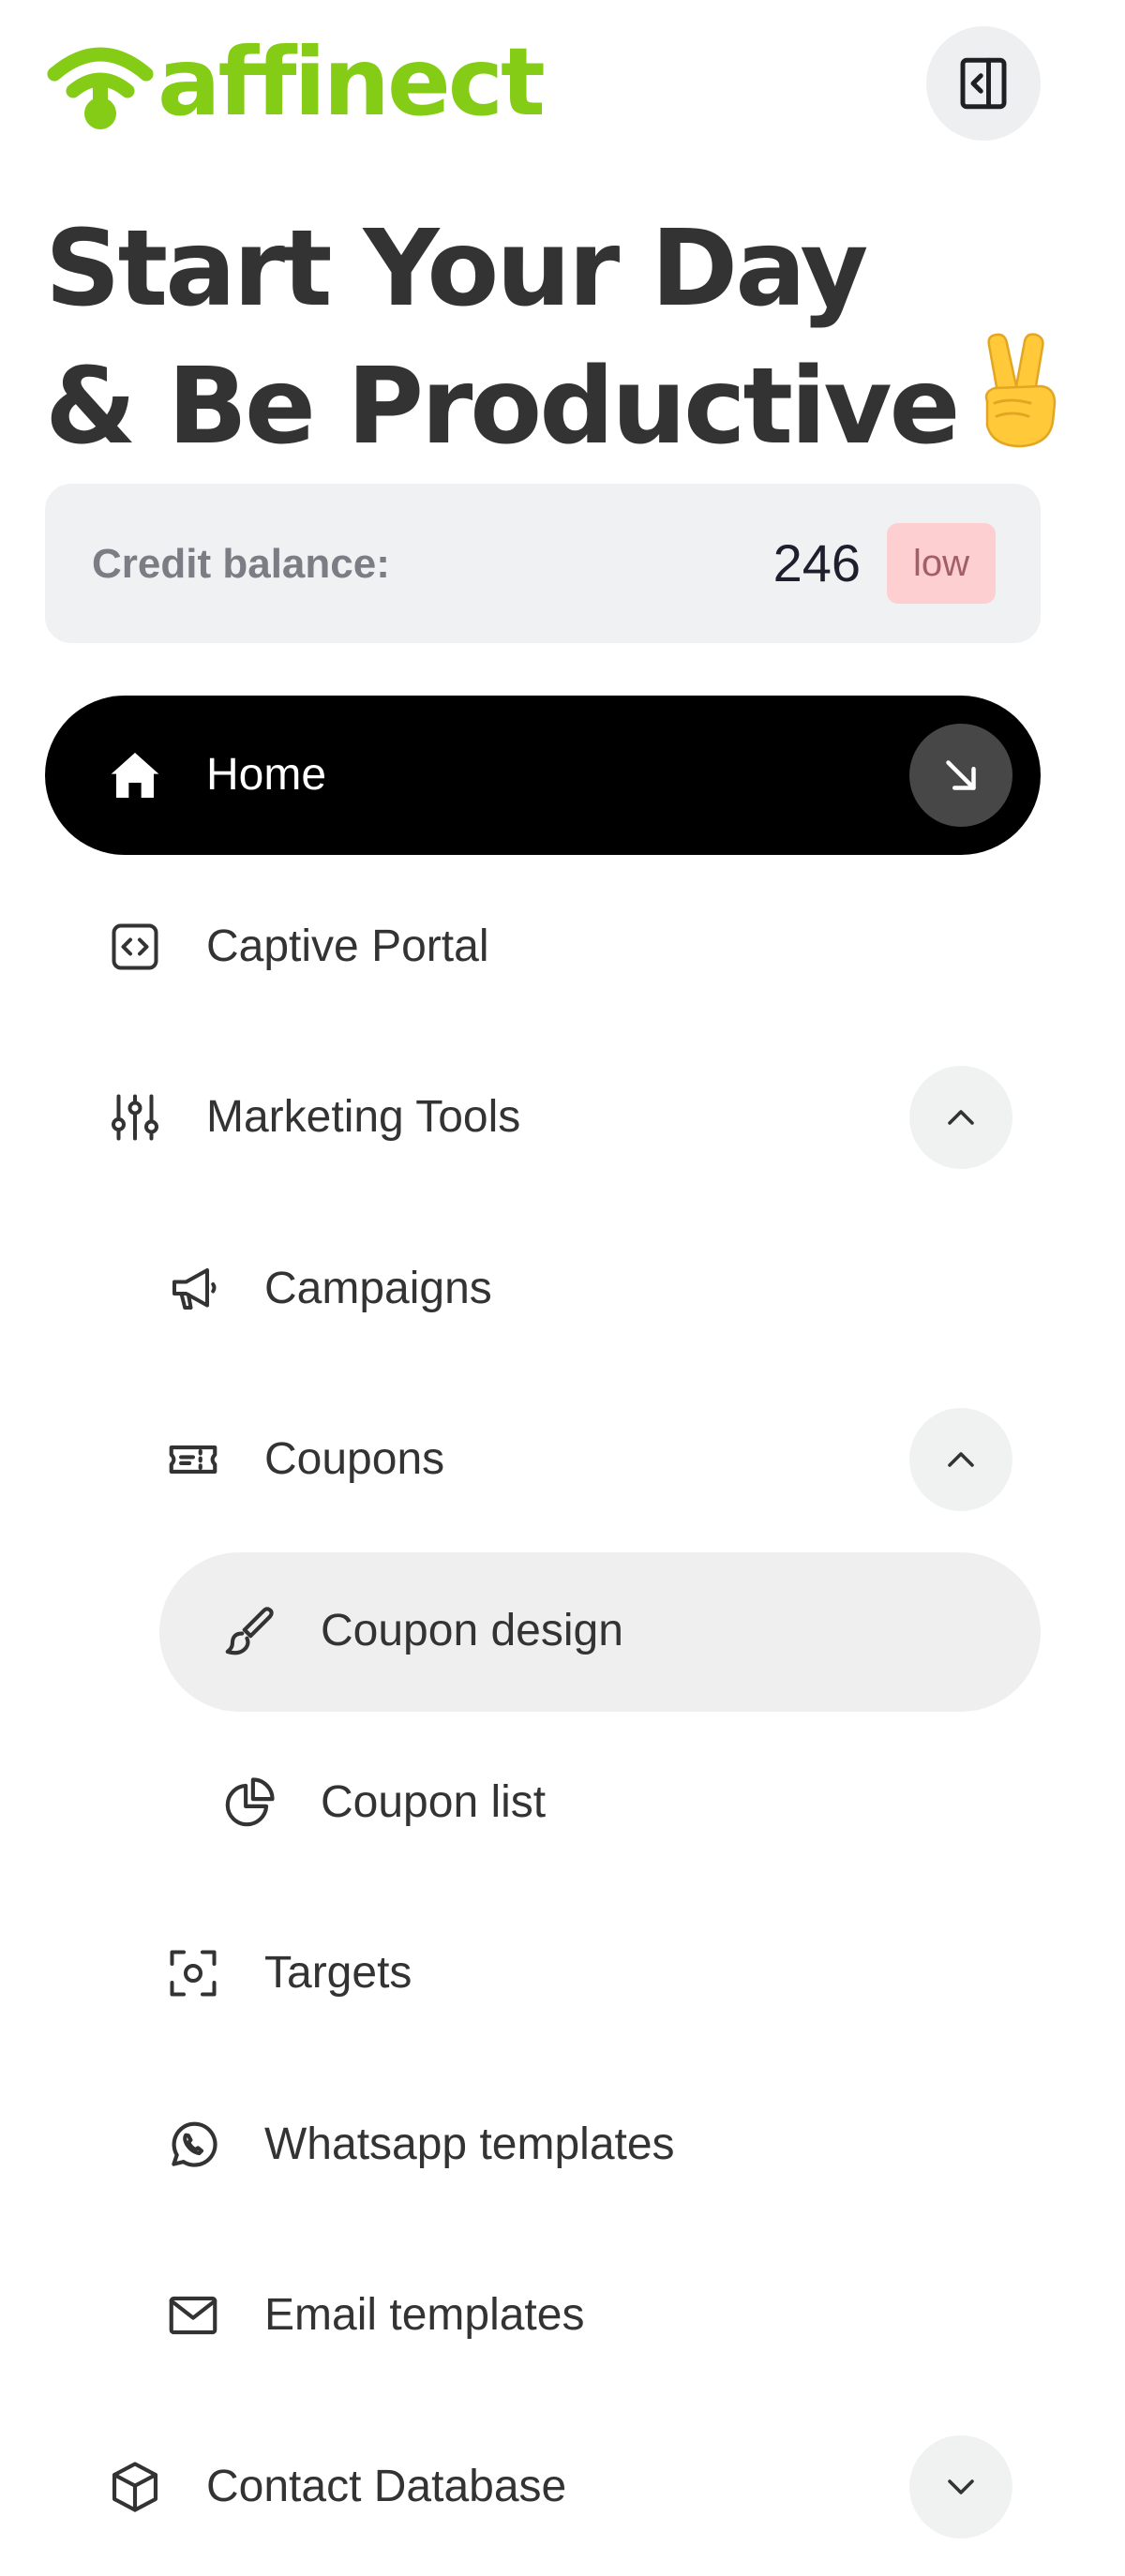 The height and width of the screenshot is (2576, 1125). What do you see at coordinates (363, 1117) in the screenshot?
I see `nav-item-marketing-tools-label: Marketing Tools` at bounding box center [363, 1117].